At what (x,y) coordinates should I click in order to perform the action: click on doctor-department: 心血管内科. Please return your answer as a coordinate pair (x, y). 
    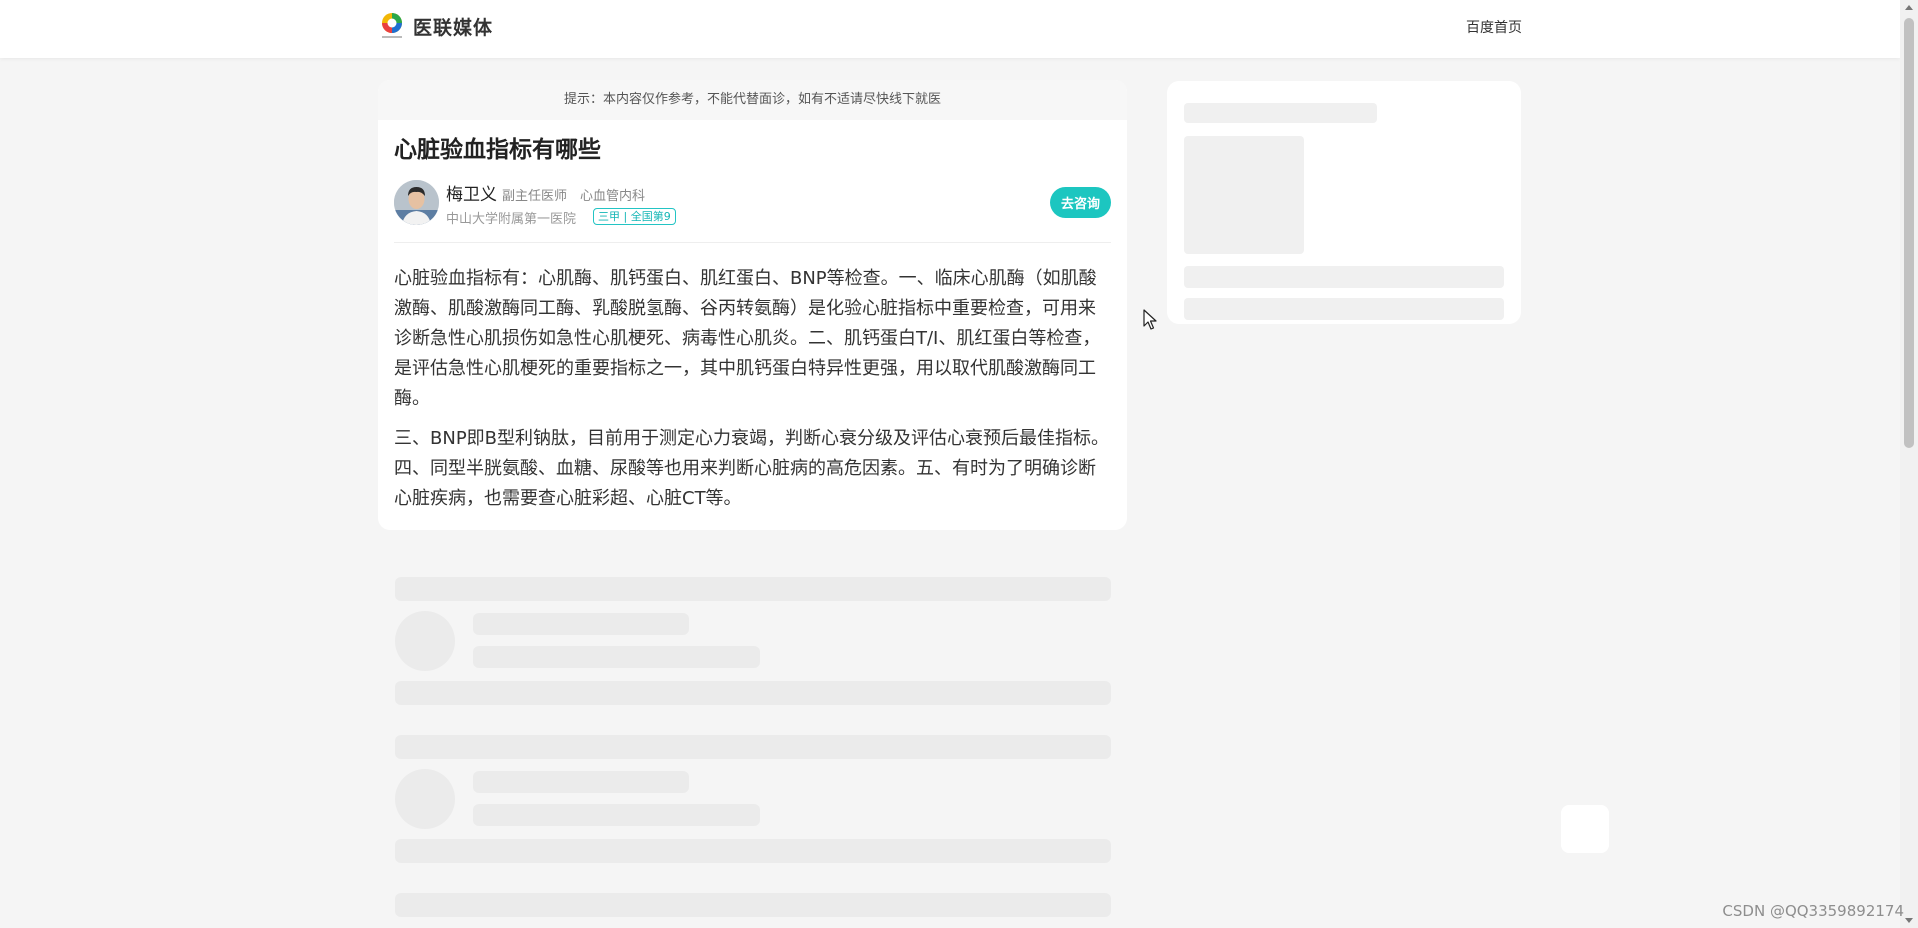
    Looking at the image, I should click on (613, 196).